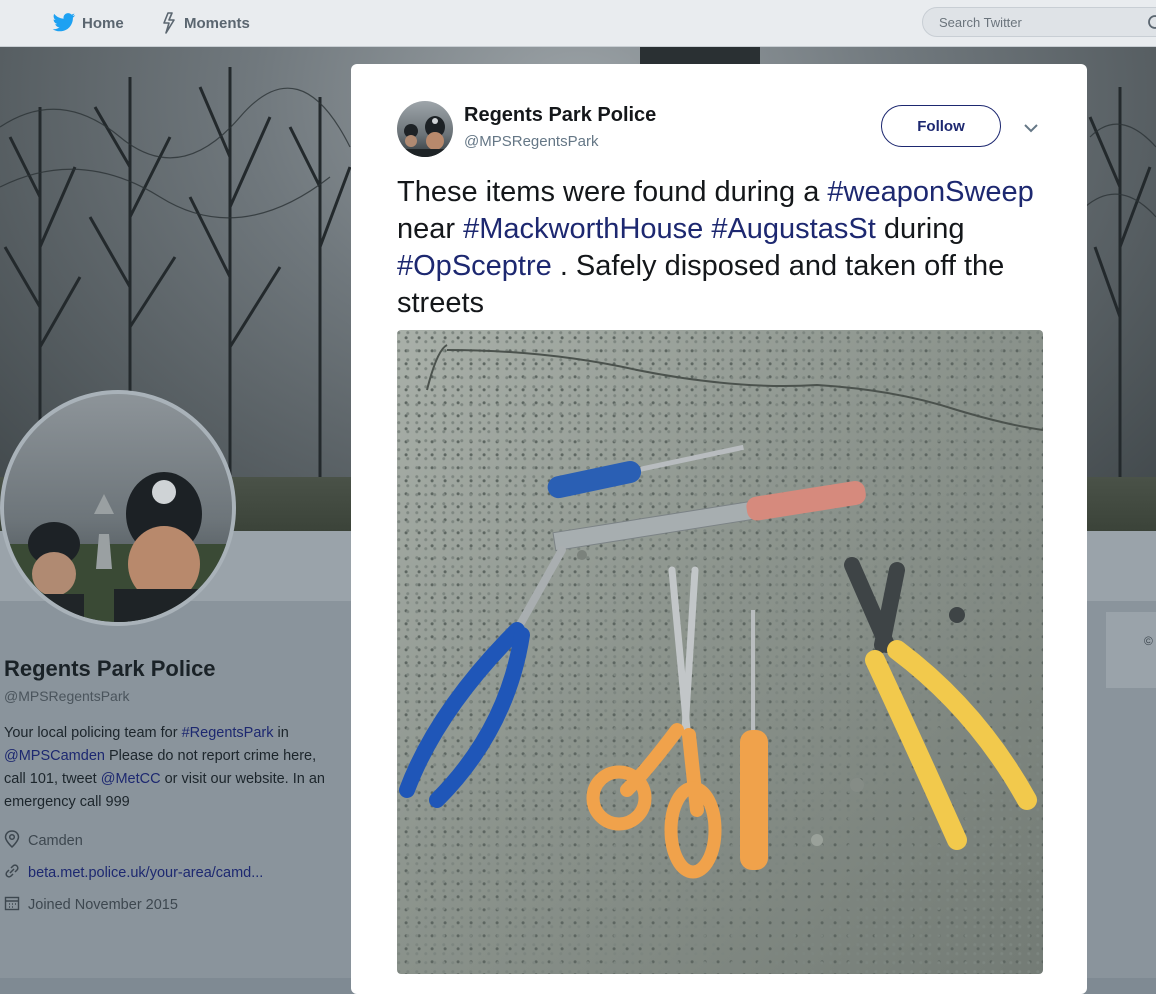 Image resolution: width=1156 pixels, height=994 pixels. What do you see at coordinates (131, 779) in the screenshot?
I see `bio-mention-link: @MetCC` at bounding box center [131, 779].